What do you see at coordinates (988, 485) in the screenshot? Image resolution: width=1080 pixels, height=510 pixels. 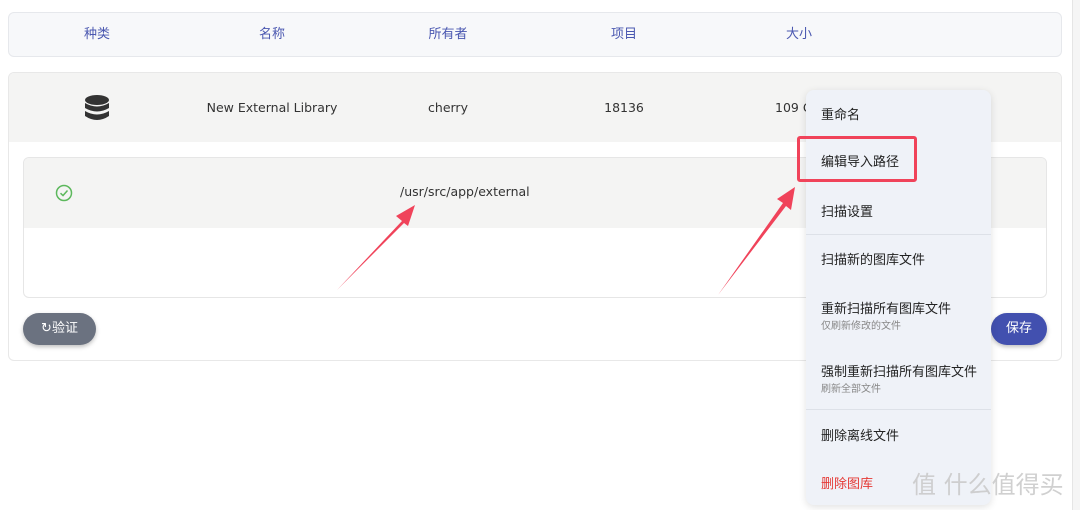 I see `watermark: 值 什么值得买` at bounding box center [988, 485].